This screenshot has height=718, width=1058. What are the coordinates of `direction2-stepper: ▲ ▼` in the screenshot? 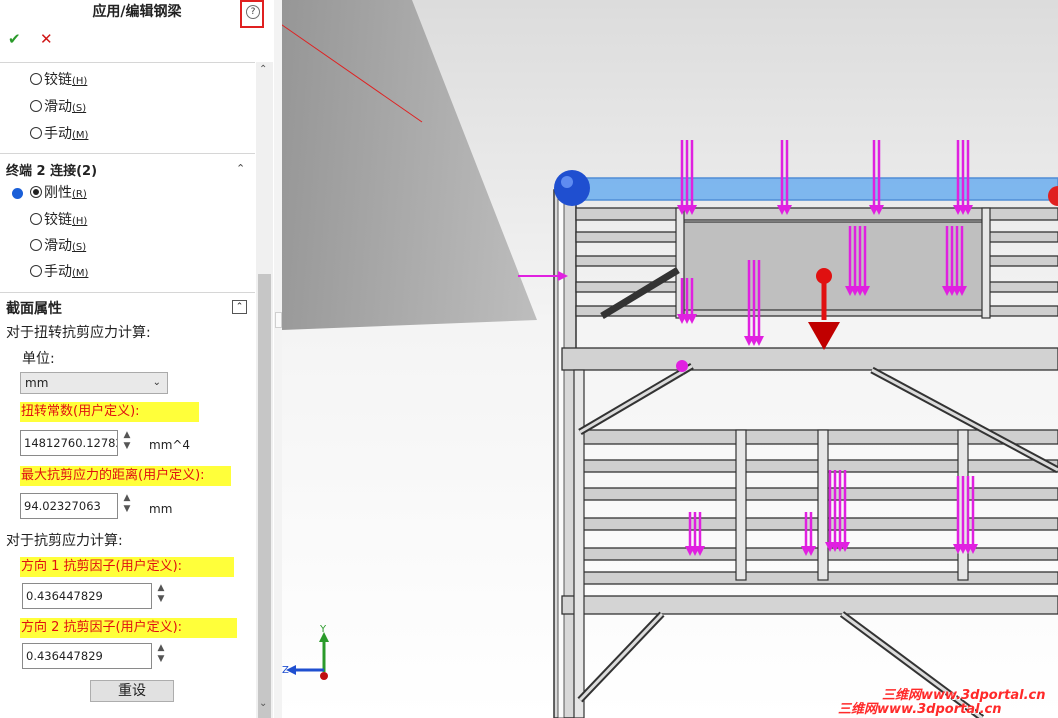 It's located at (161, 656).